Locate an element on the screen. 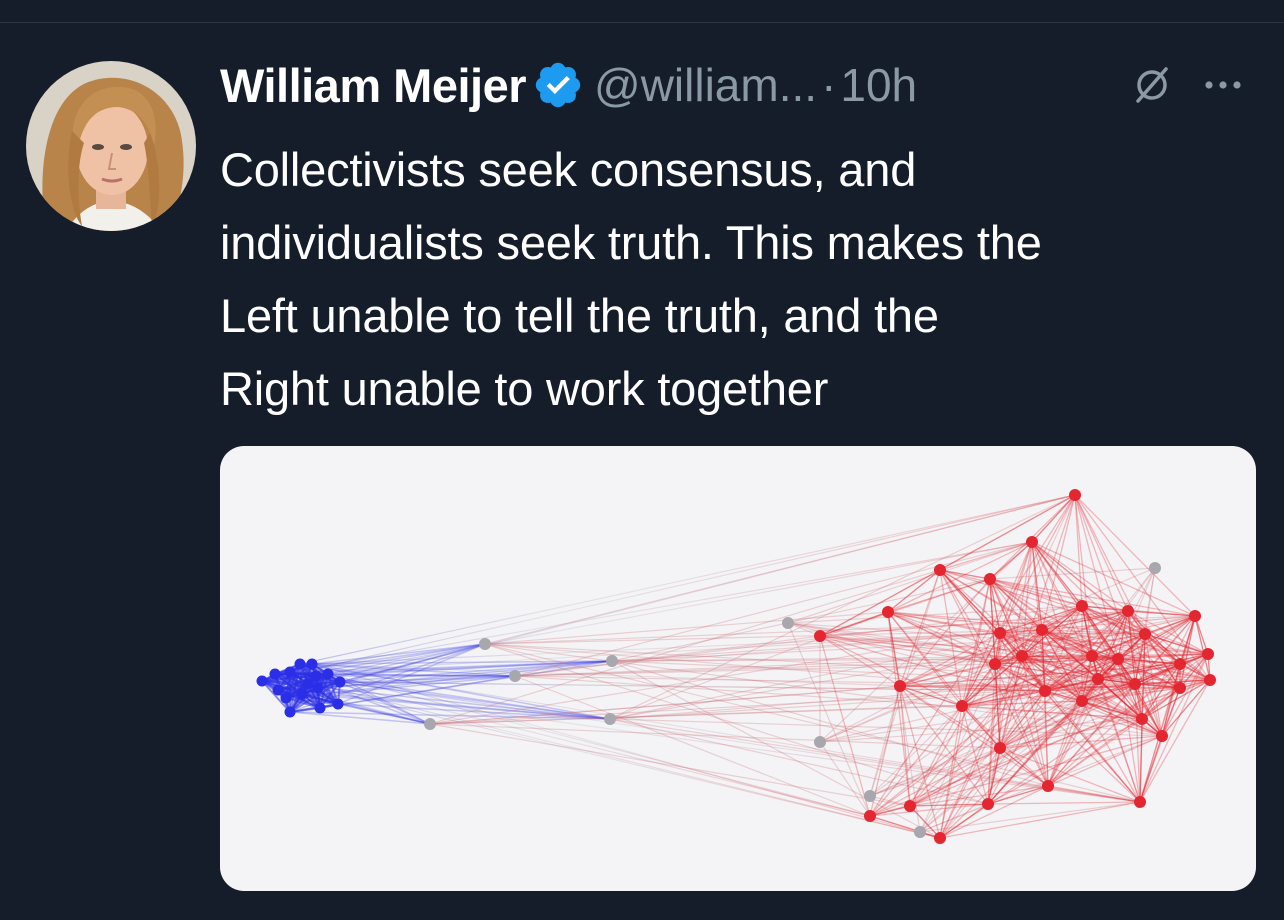 The height and width of the screenshot is (920, 1284). tweet-text-line: Left unable to tell the truth, and the is located at coordinates (579, 315).